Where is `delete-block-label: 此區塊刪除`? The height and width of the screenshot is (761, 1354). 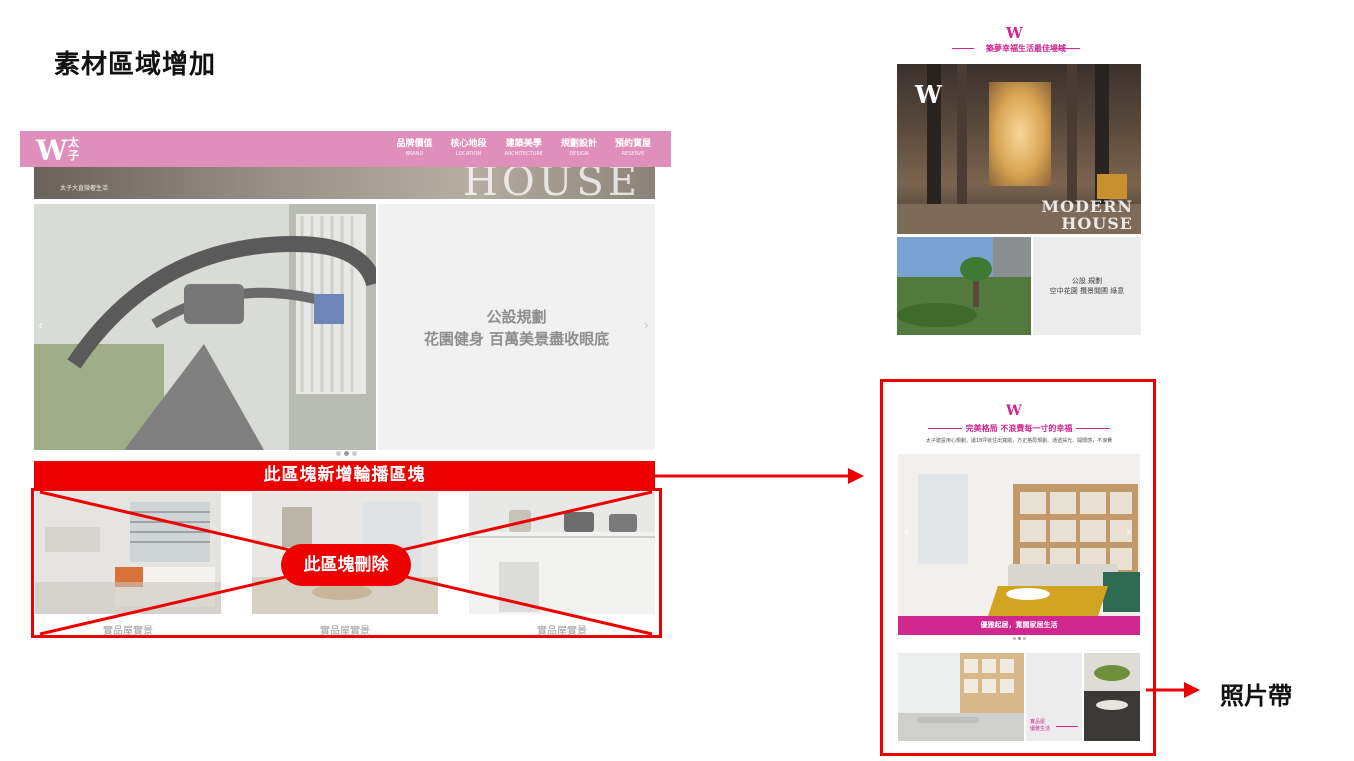
delete-block-label: 此區塊刪除 is located at coordinates (346, 565).